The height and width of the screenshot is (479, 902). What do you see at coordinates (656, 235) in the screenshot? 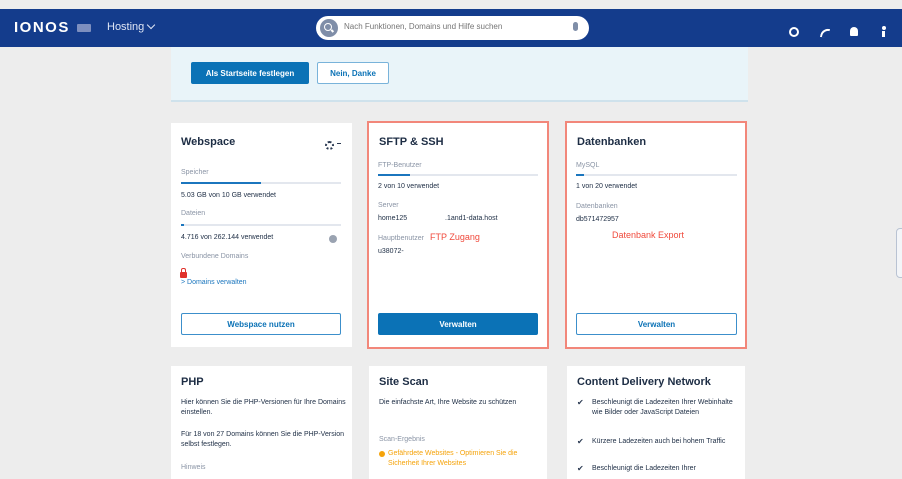
I see `databases-highlight-frame` at bounding box center [656, 235].